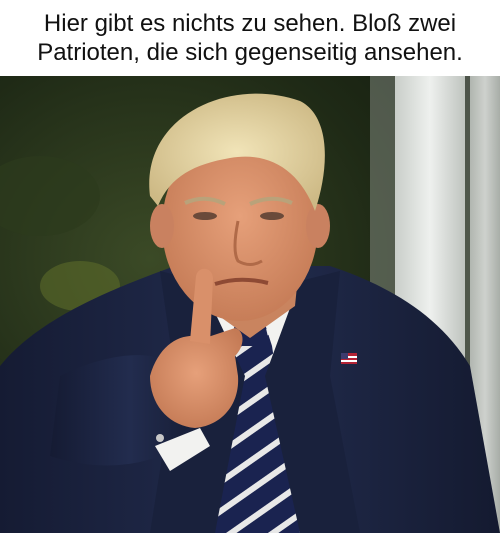 The image size is (500, 533). Describe the element at coordinates (250, 52) in the screenshot. I see `caption-line-2: Patrioten, die sich gegenseitig ansehen.` at that location.